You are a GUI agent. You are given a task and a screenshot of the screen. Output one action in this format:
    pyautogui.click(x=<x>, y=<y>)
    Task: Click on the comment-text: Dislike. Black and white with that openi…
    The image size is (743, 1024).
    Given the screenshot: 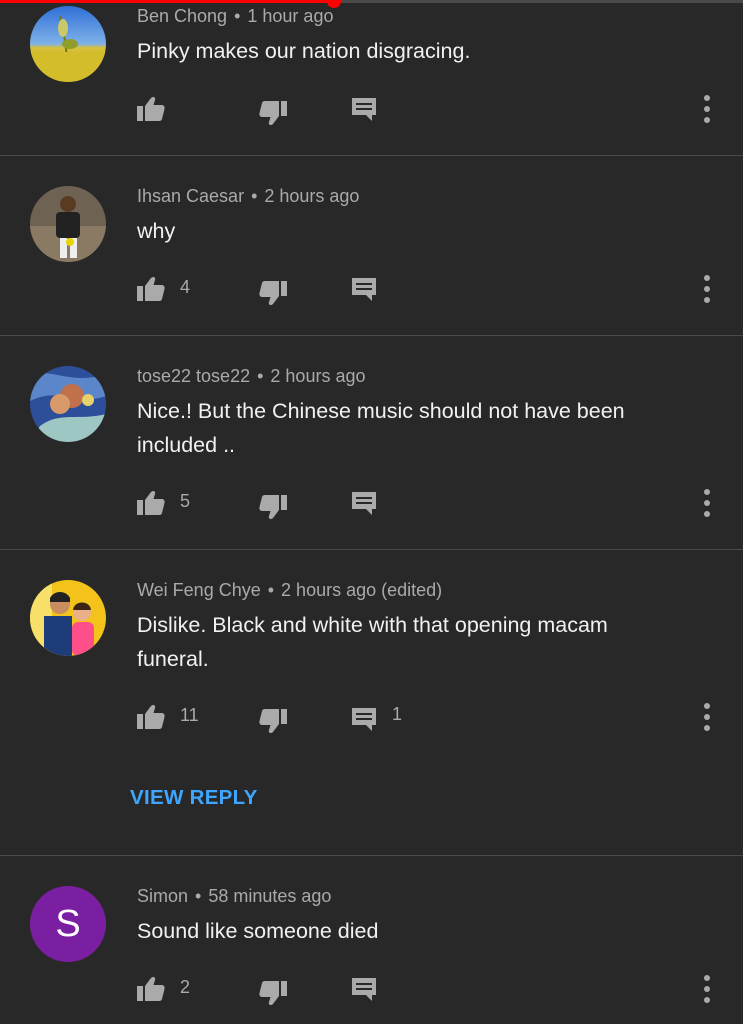 What is the action you would take?
    pyautogui.click(x=372, y=642)
    